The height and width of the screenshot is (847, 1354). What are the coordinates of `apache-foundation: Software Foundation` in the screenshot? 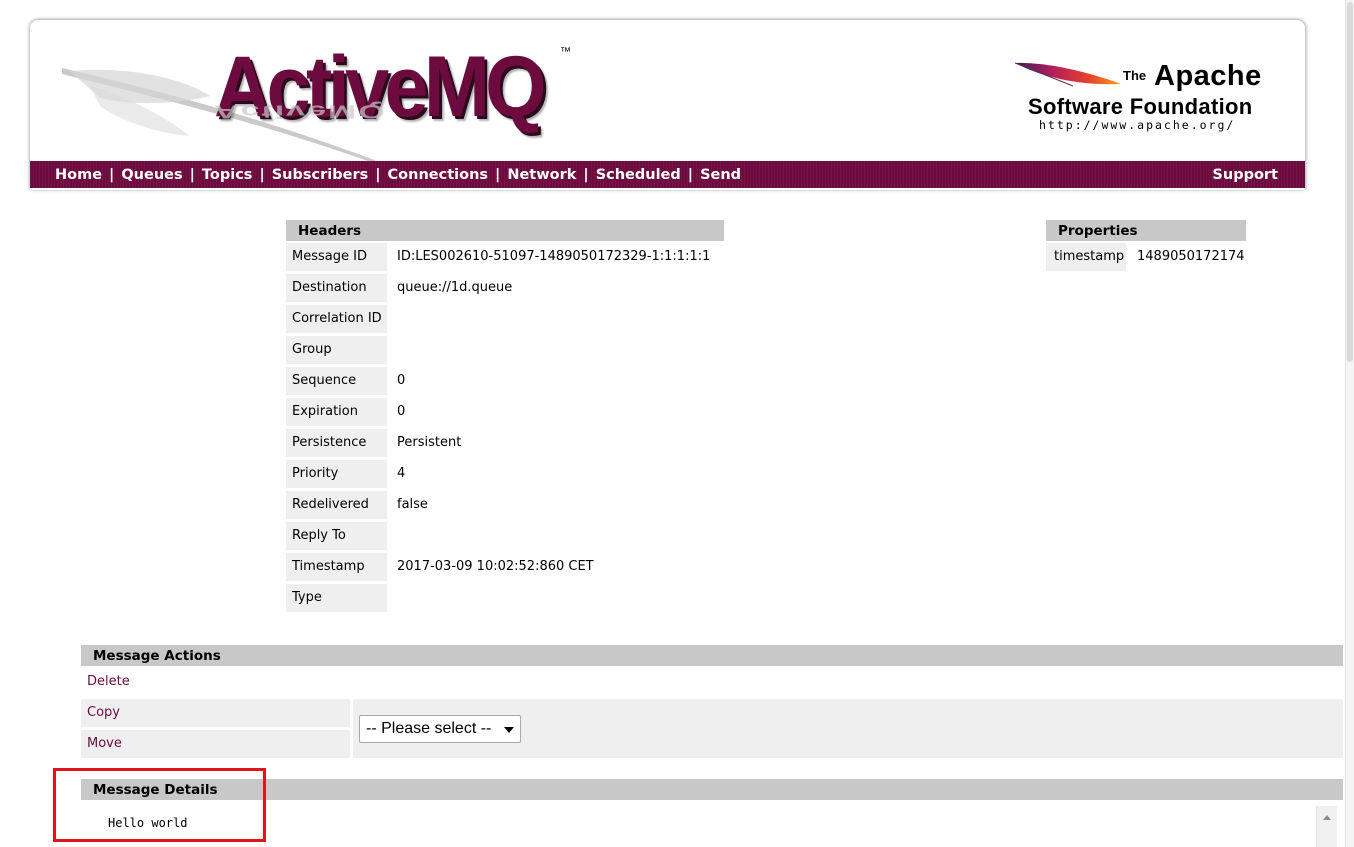 It's located at (1140, 106).